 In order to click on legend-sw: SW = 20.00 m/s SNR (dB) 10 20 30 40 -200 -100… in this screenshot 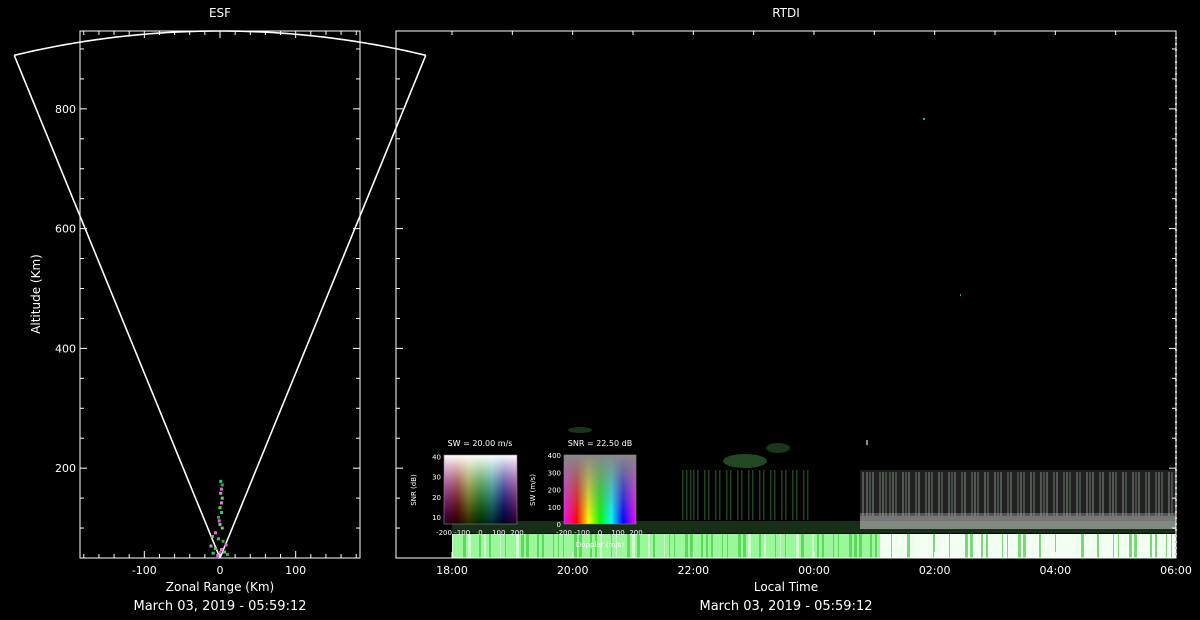, I will do `click(467, 488)`.